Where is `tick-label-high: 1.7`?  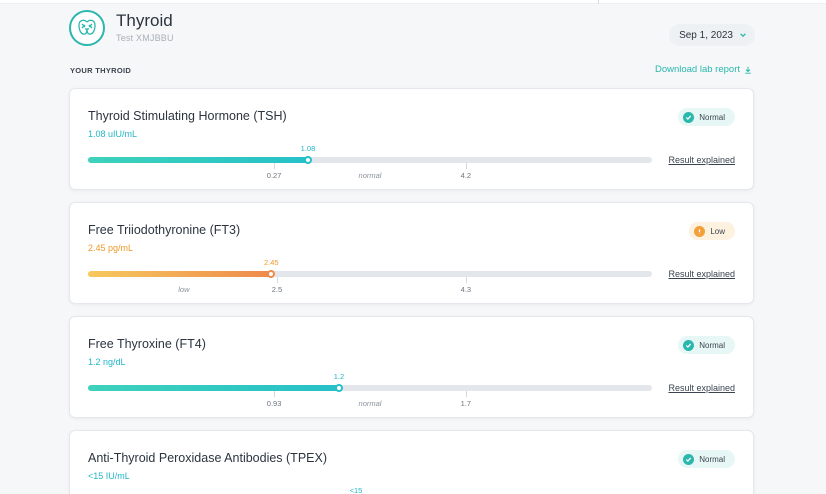
tick-label-high: 1.7 is located at coordinates (466, 403).